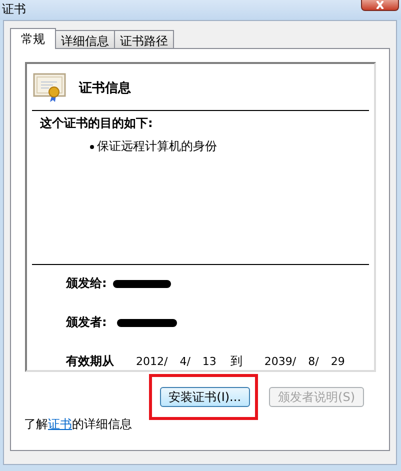  I want to click on date-value: 2039/, so click(280, 361).